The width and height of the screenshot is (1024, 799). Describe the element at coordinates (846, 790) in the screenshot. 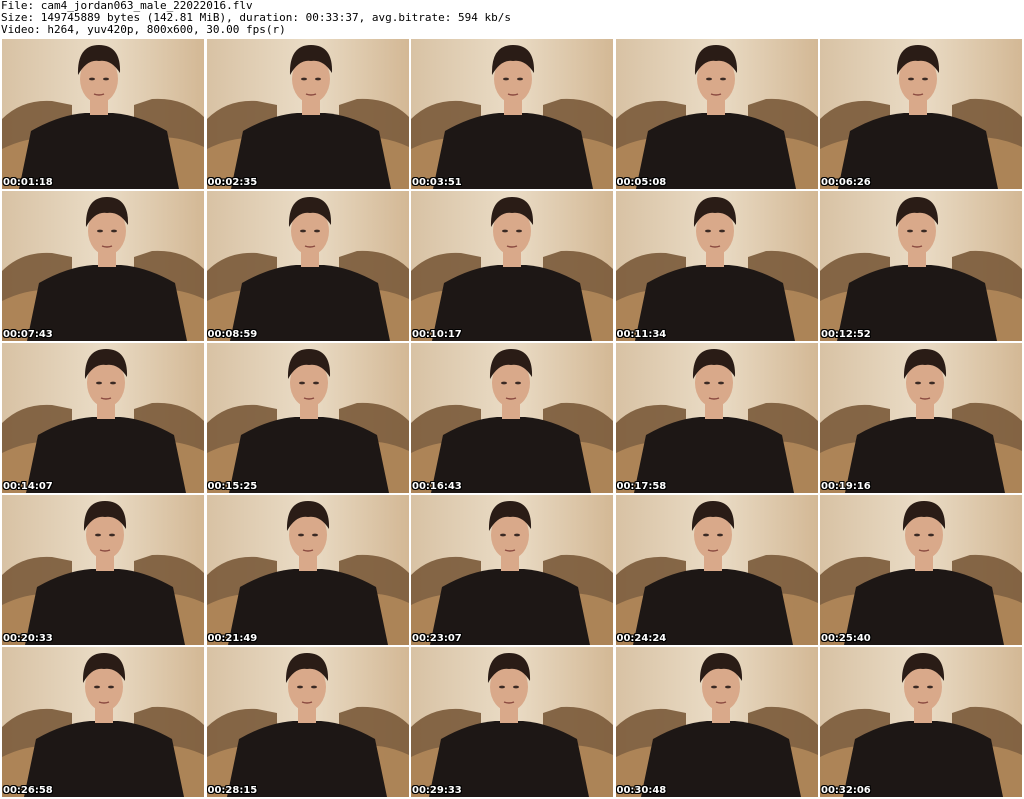

I see `frame-timestamp: 00:32:06` at that location.